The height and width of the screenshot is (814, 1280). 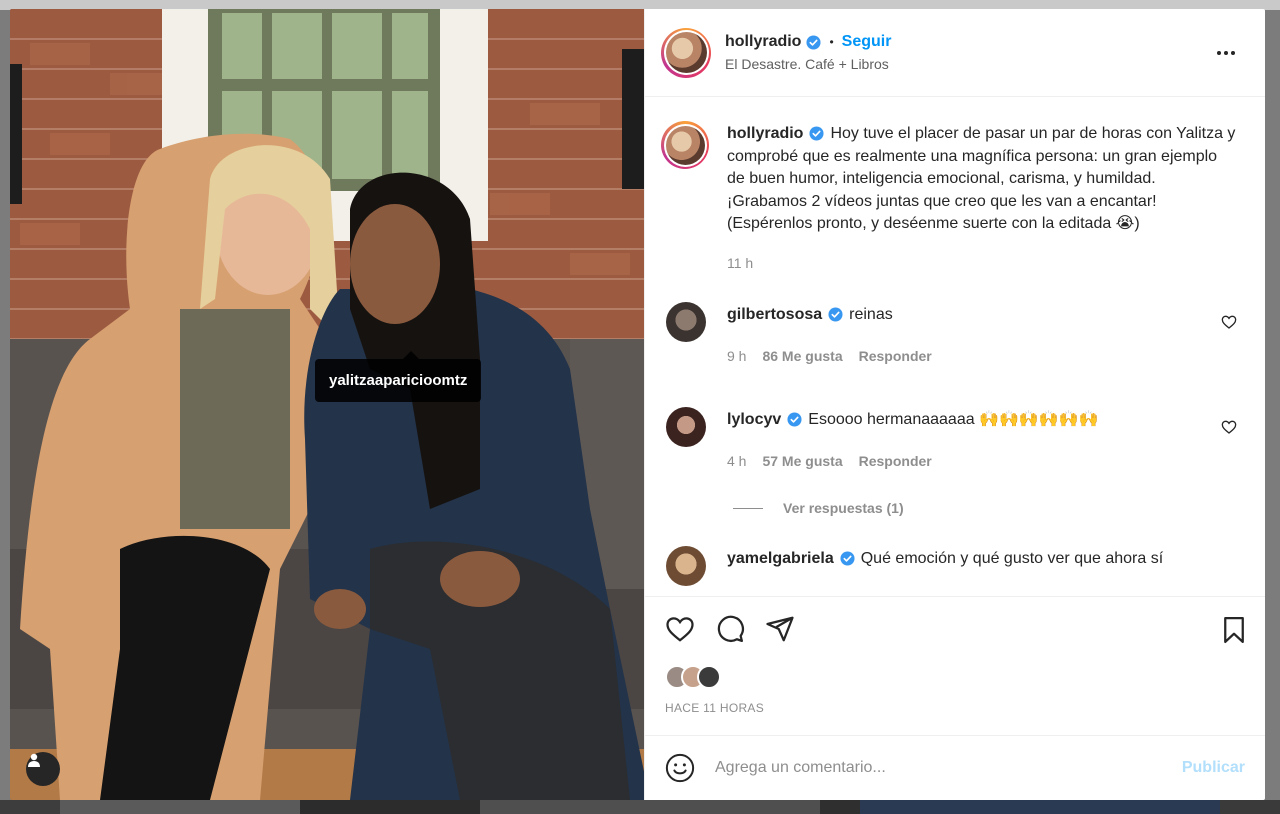 I want to click on comment-time: 4 h, so click(x=736, y=461).